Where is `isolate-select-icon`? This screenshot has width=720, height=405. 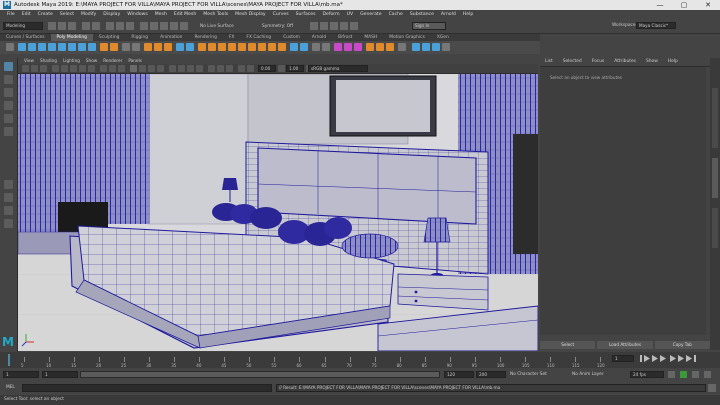 isolate-select-icon is located at coordinates (241, 68).